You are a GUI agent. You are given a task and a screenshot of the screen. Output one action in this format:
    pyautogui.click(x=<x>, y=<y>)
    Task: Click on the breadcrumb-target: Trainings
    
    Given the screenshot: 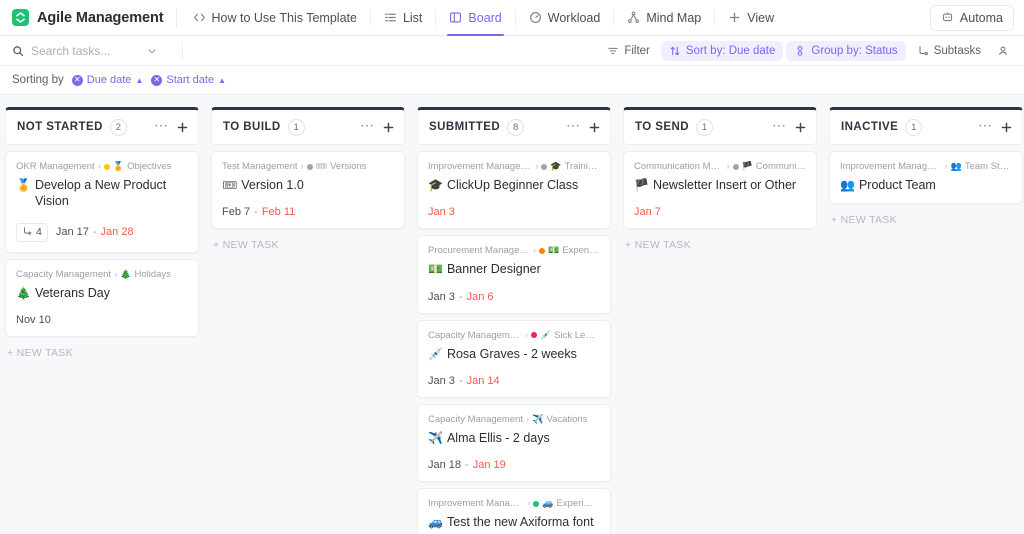 What is the action you would take?
    pyautogui.click(x=582, y=166)
    